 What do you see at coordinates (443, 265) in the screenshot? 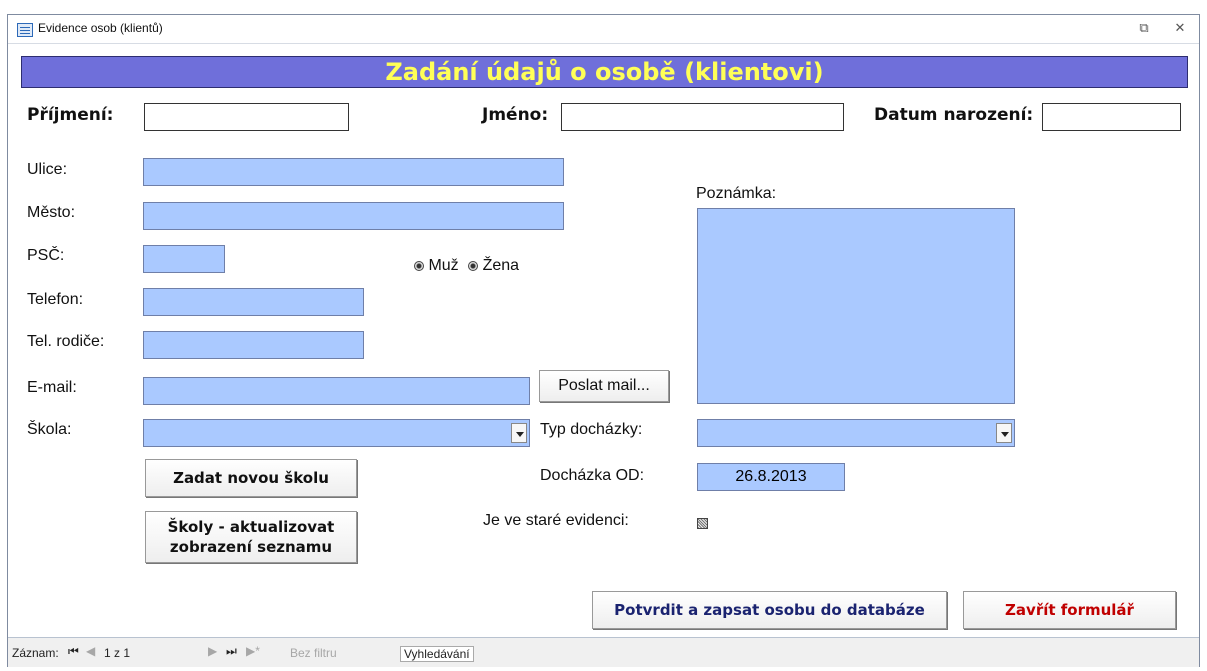
I see `male-label: Muž` at bounding box center [443, 265].